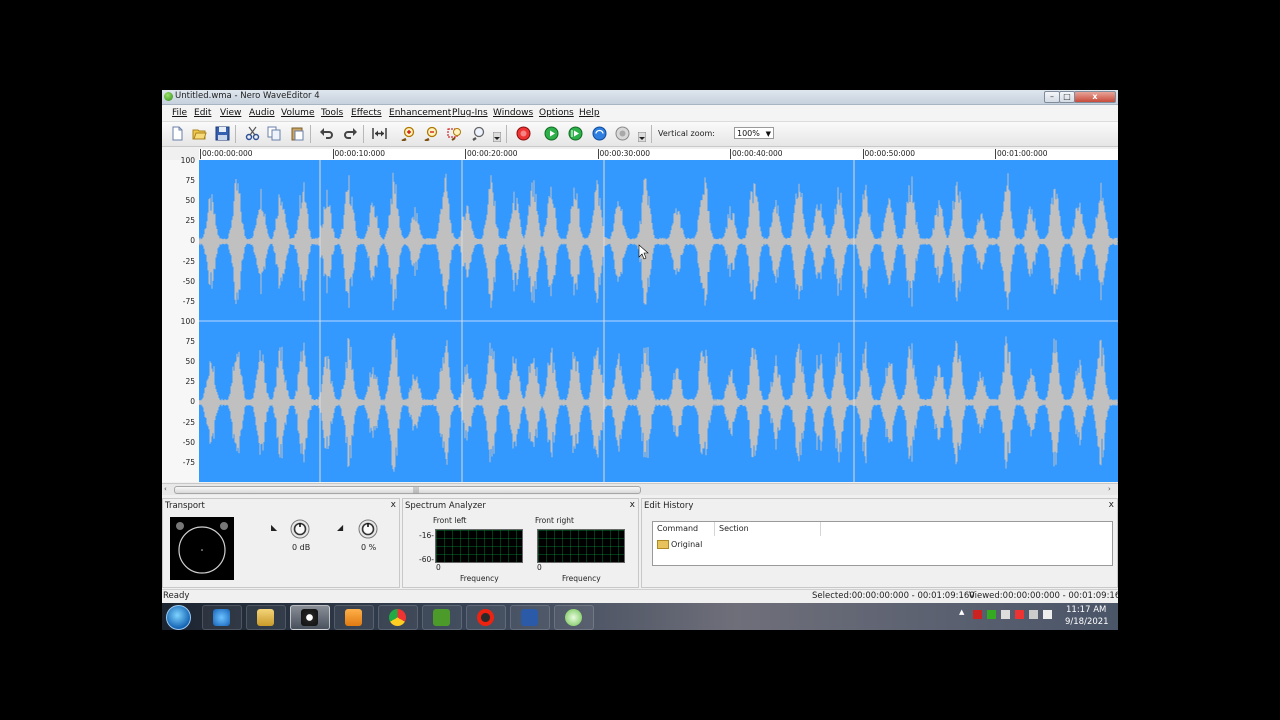  I want to click on zoom-out-icon, so click(430, 133).